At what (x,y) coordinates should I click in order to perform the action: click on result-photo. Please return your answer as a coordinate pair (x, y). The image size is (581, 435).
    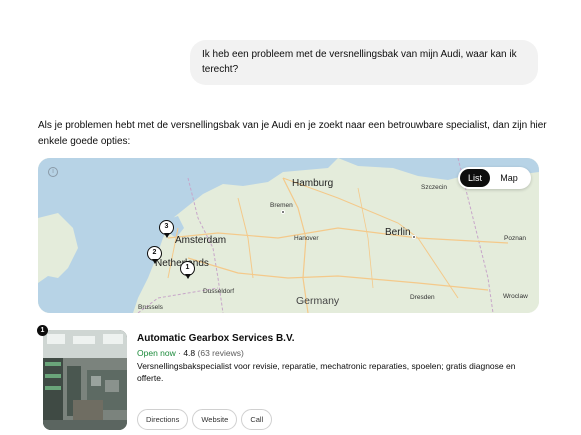
    Looking at the image, I should click on (85, 380).